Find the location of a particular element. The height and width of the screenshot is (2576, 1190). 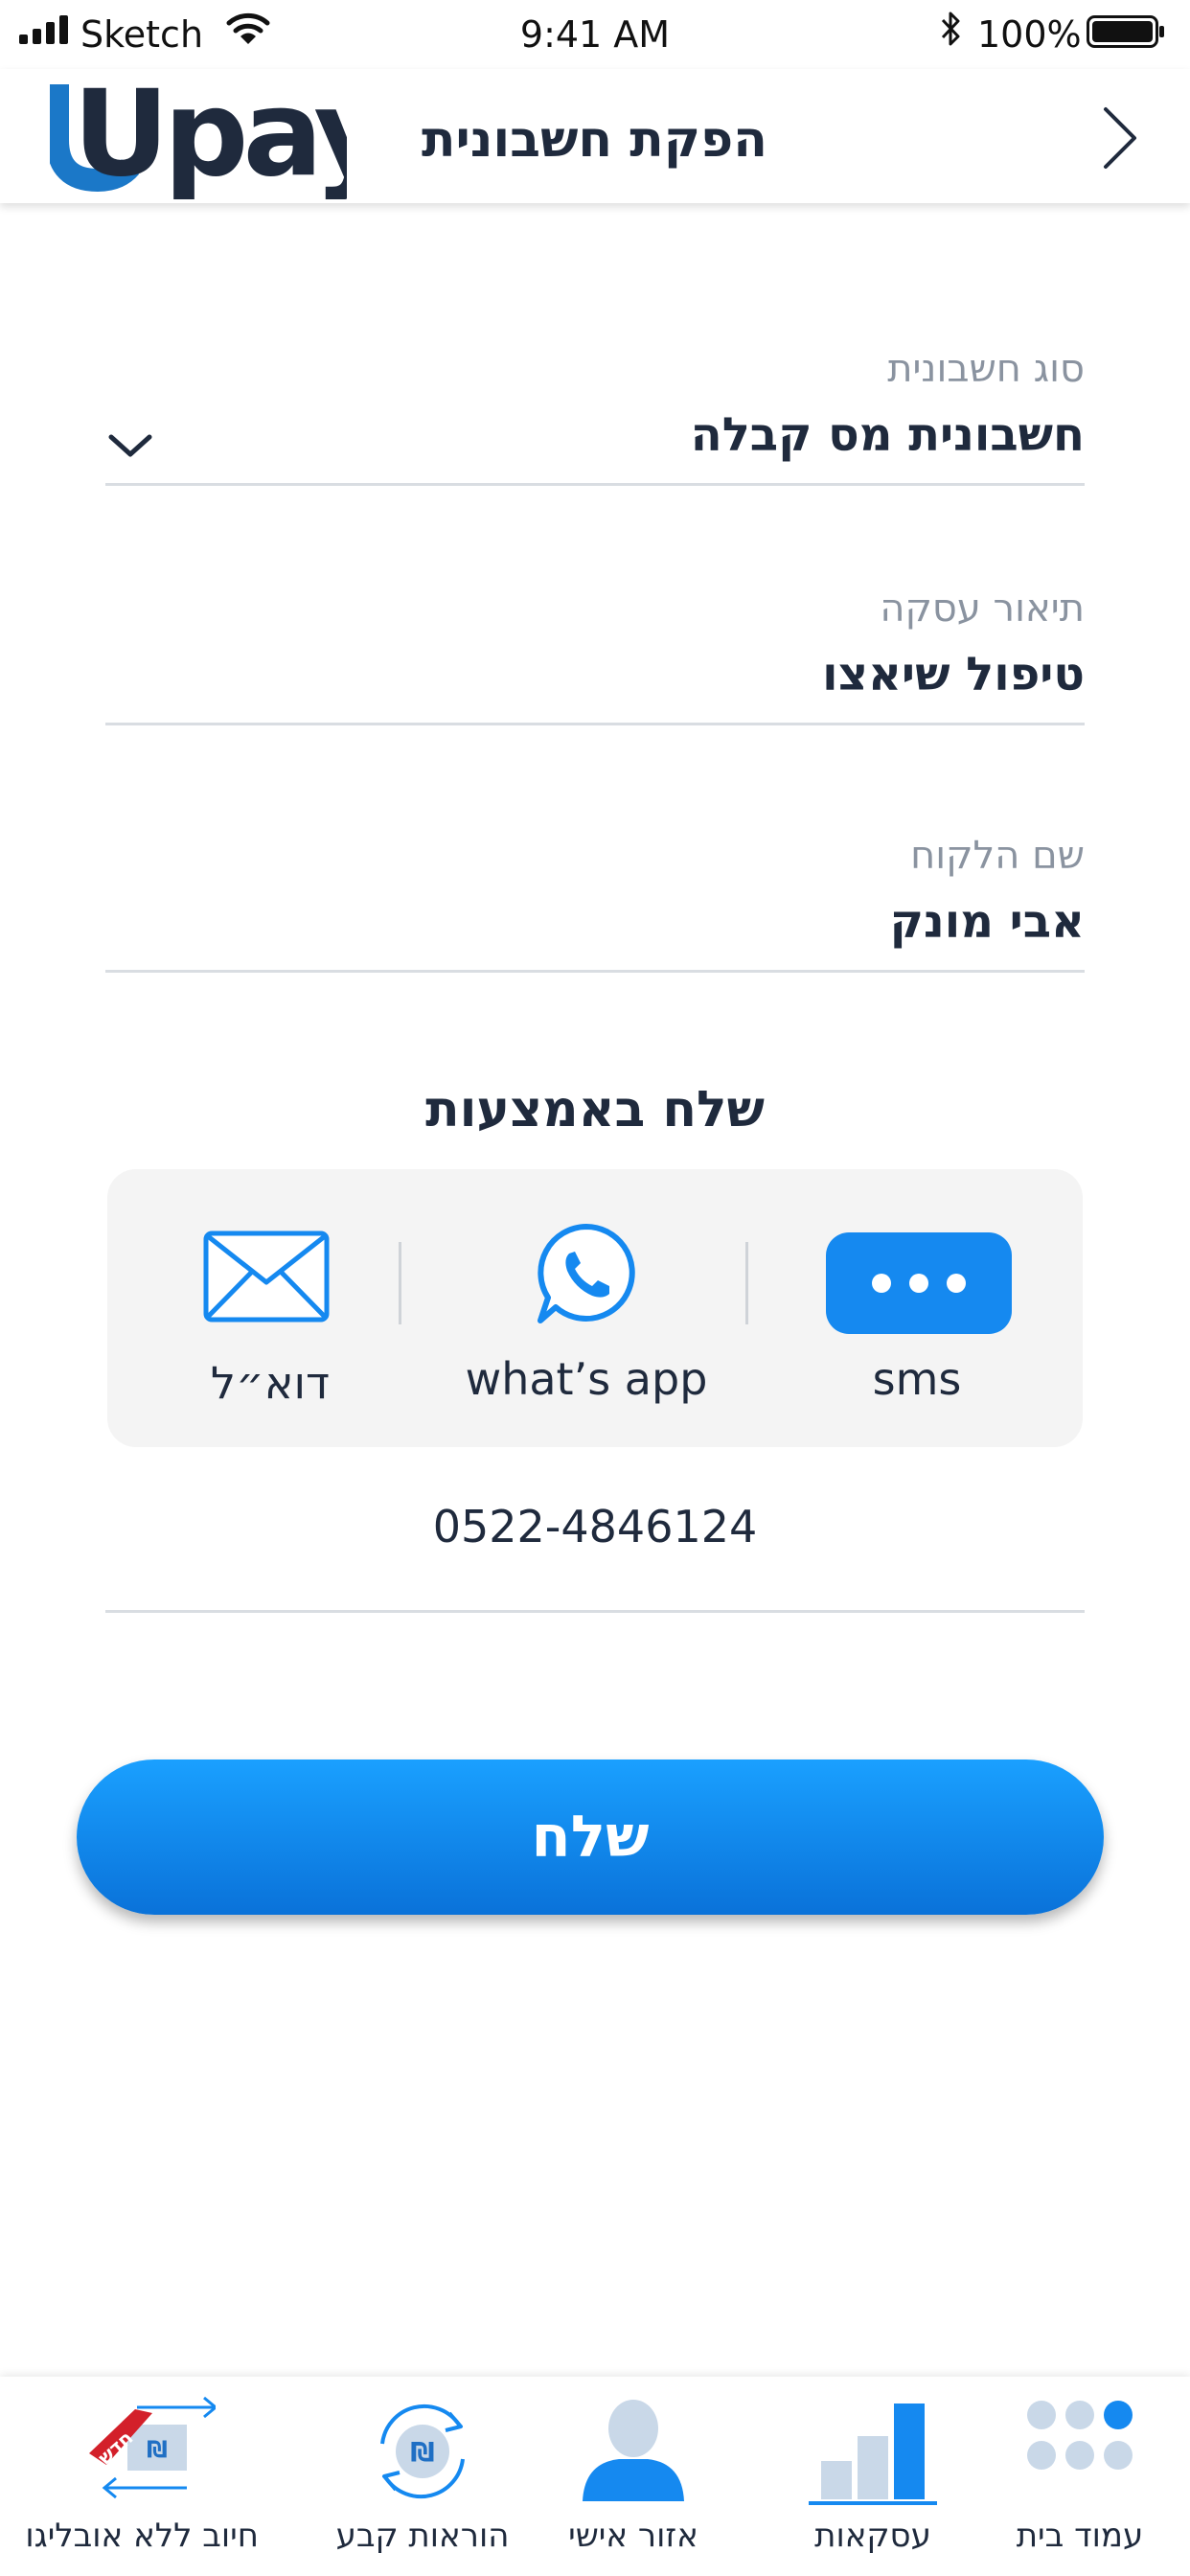

channel-whatsapp-label: what’s app is located at coordinates (587, 1379).